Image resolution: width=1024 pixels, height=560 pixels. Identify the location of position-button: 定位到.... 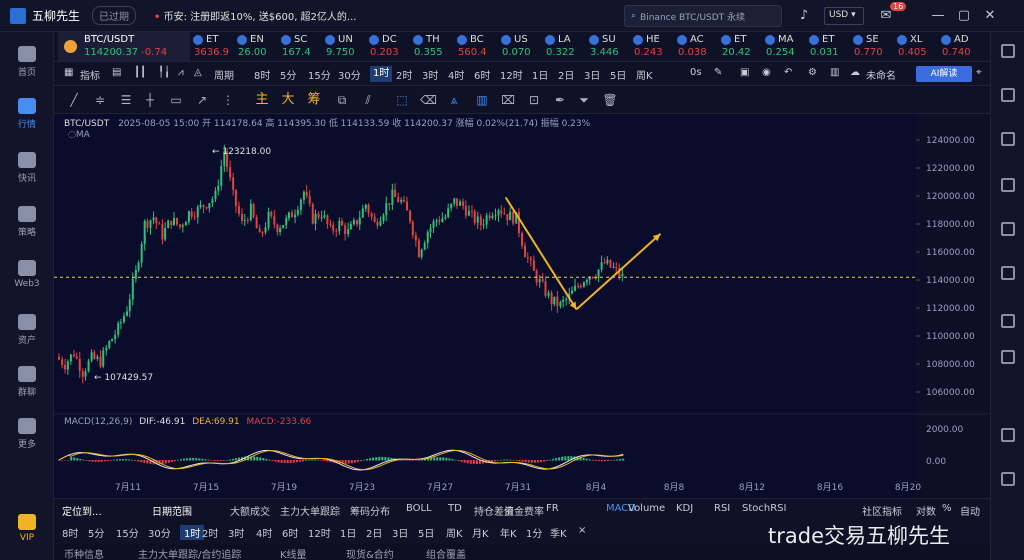
(82, 510).